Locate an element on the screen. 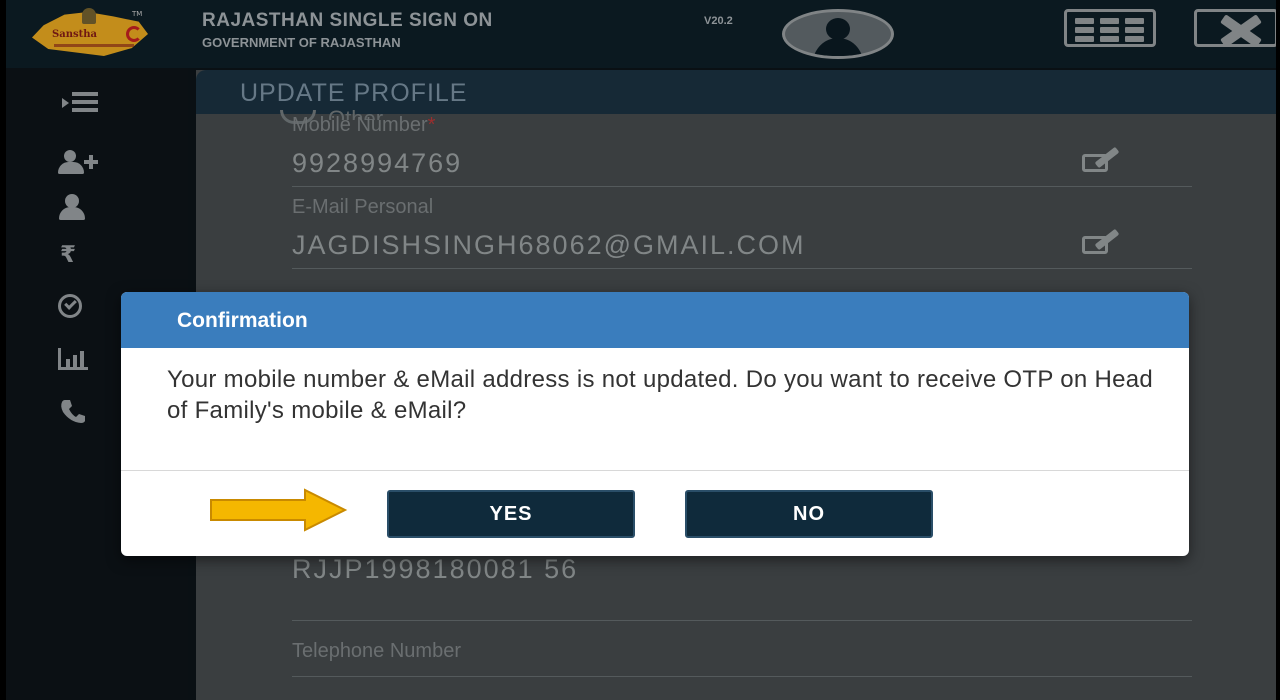 The image size is (1280, 700). dialog-title: Confirmation is located at coordinates (242, 320).